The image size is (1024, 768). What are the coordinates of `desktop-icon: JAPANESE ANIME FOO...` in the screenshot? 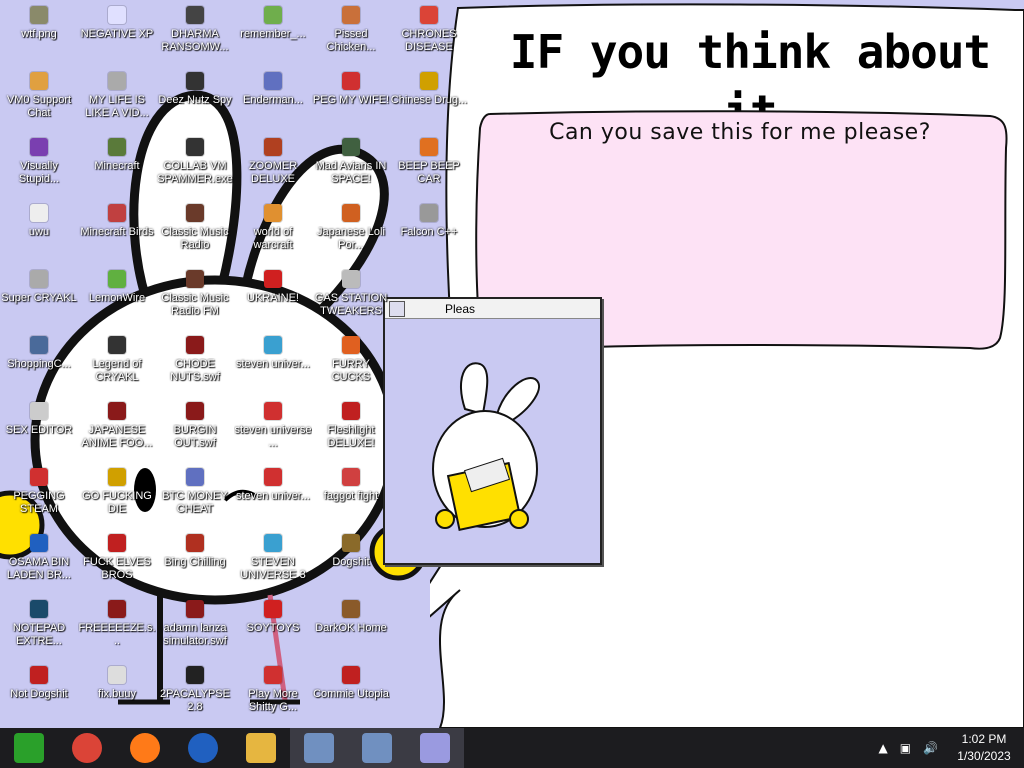 It's located at (117, 429).